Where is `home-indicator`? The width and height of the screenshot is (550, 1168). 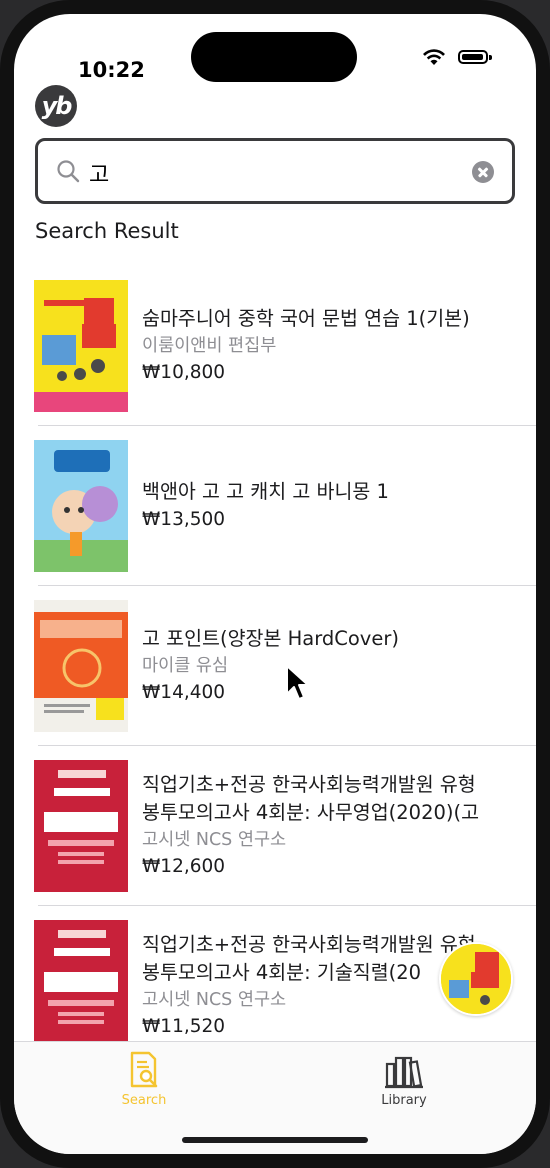 home-indicator is located at coordinates (275, 1140).